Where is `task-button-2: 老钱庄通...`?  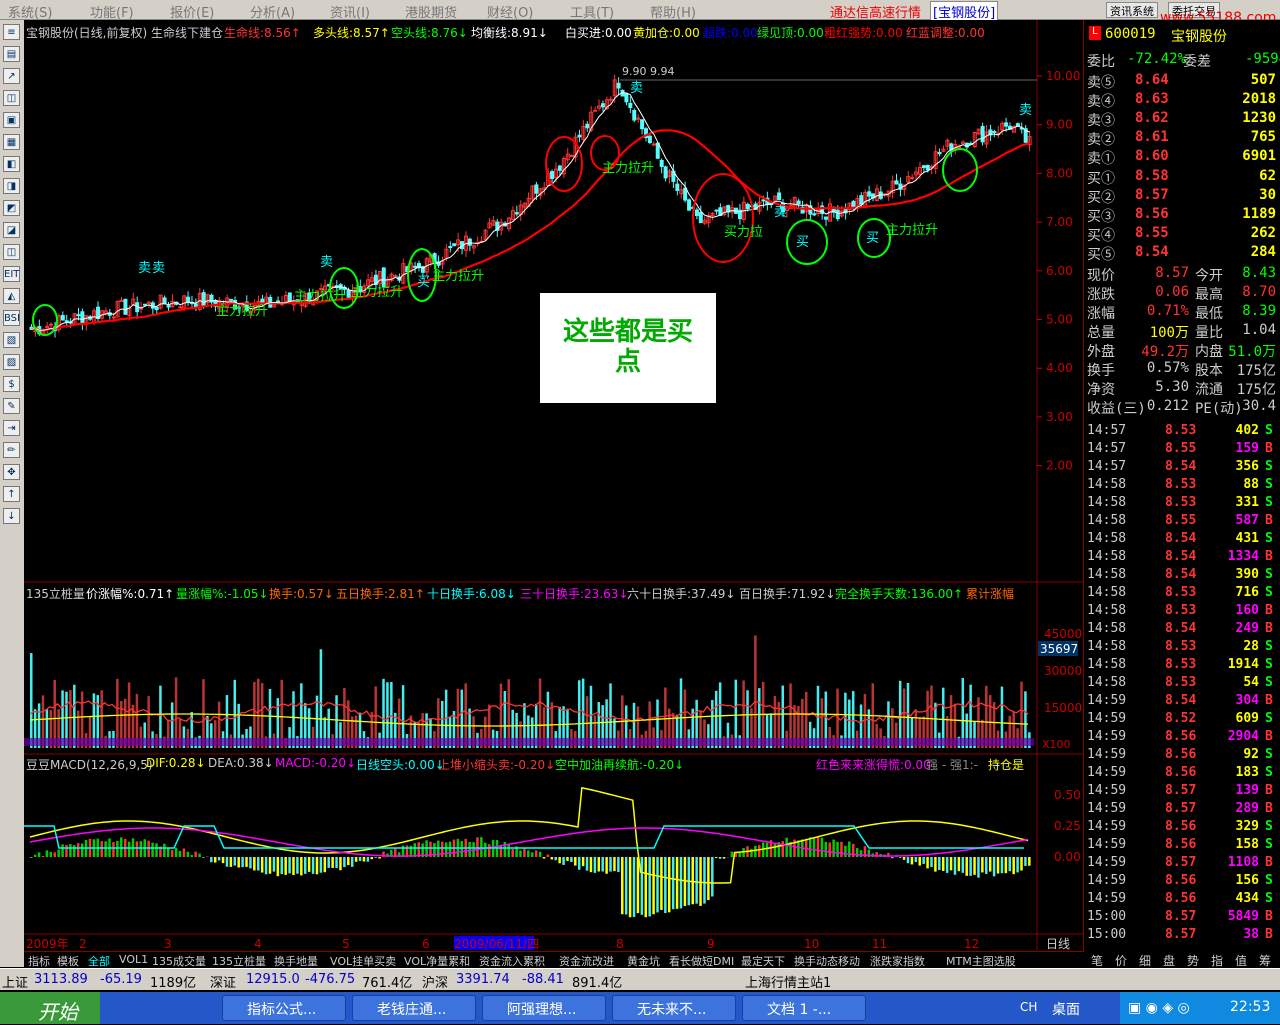
task-button-2: 老钱庄通... is located at coordinates (414, 1008).